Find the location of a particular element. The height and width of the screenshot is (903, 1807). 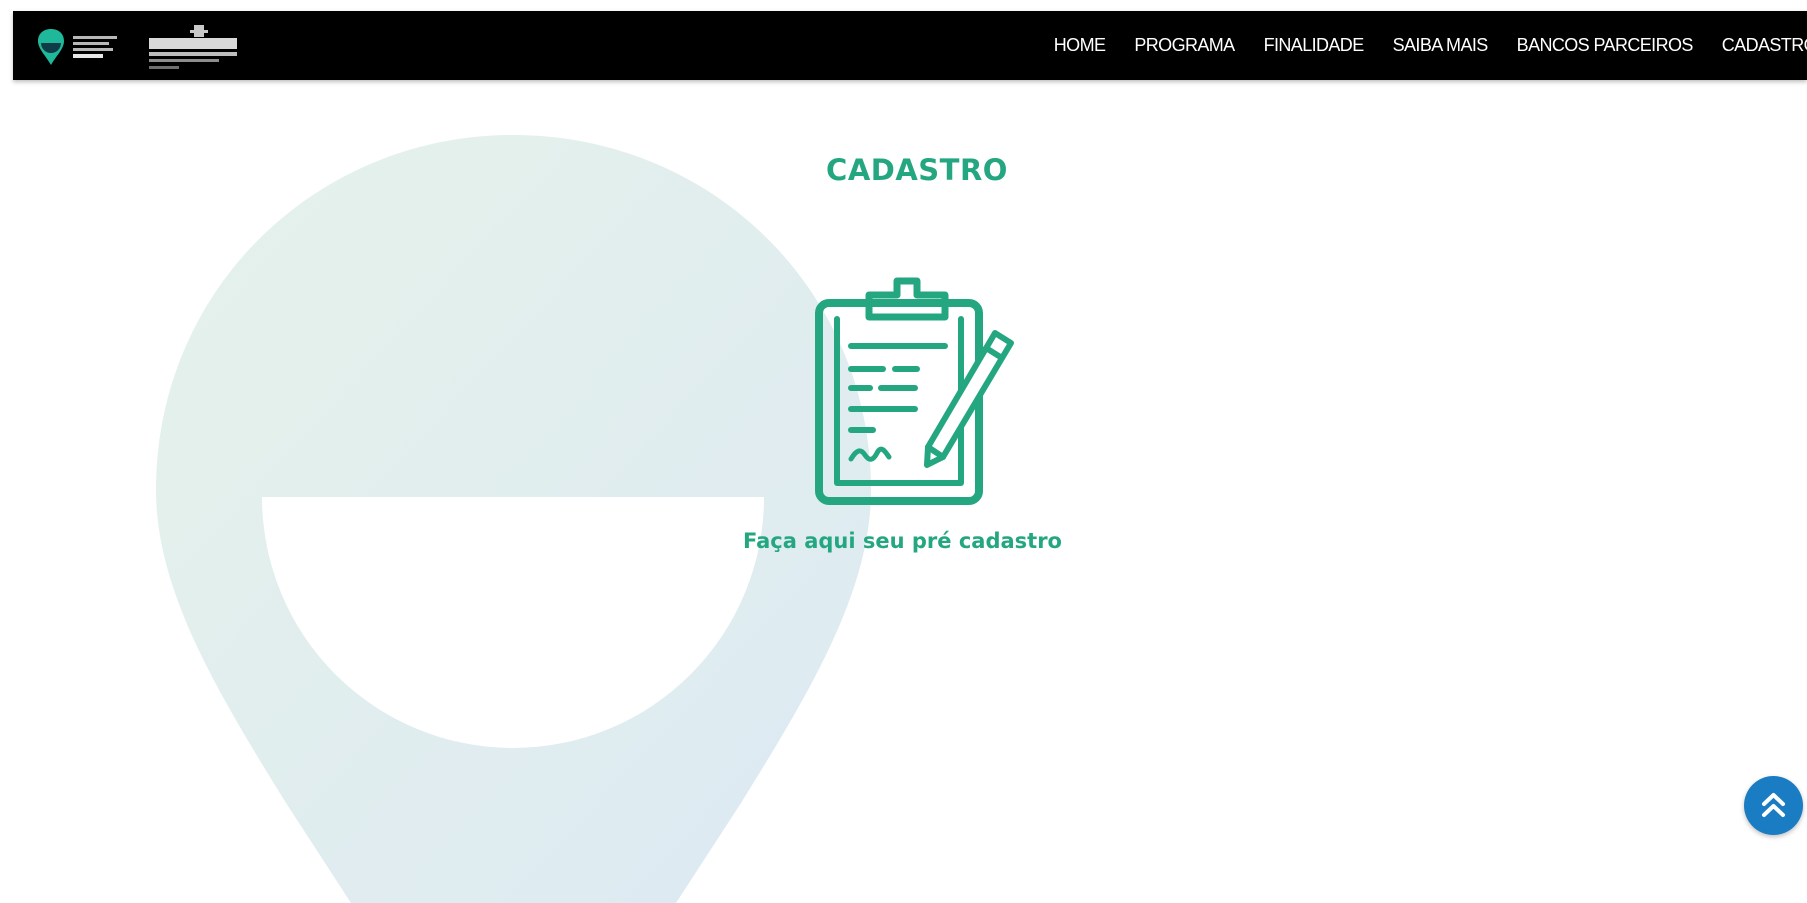

map-pin-logo-icon is located at coordinates (82, 47).